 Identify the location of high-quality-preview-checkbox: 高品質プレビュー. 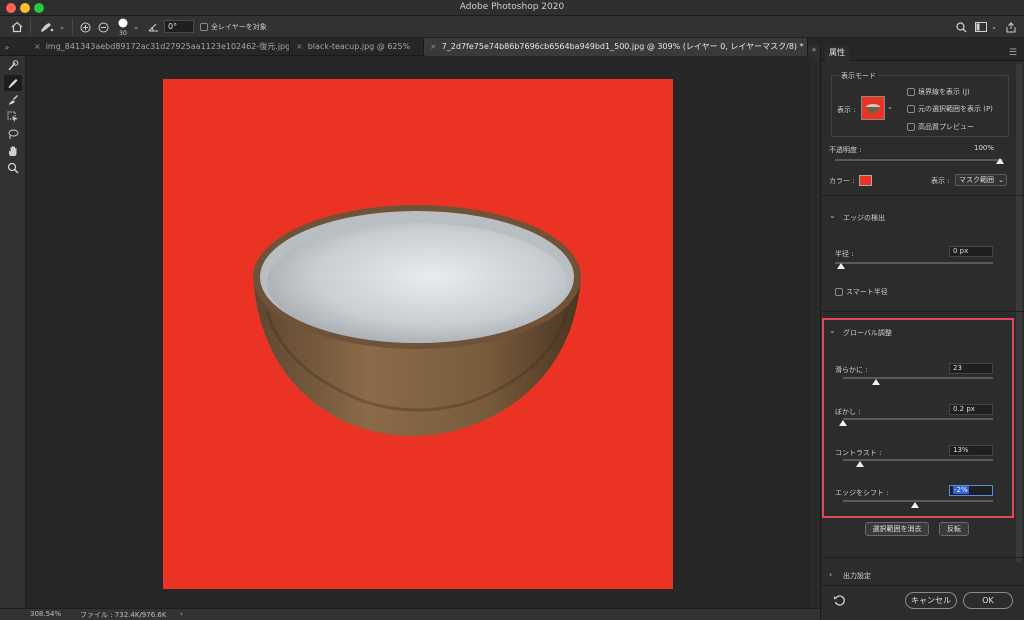
(940, 127).